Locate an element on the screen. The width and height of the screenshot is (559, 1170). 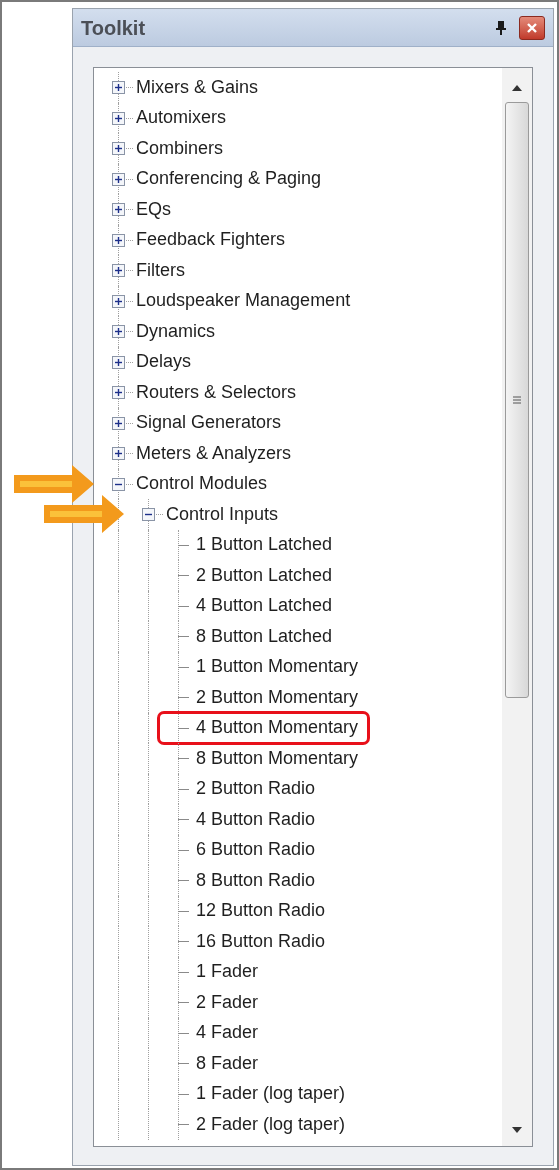
tree-item: 1 Fader is located at coordinates (227, 971).